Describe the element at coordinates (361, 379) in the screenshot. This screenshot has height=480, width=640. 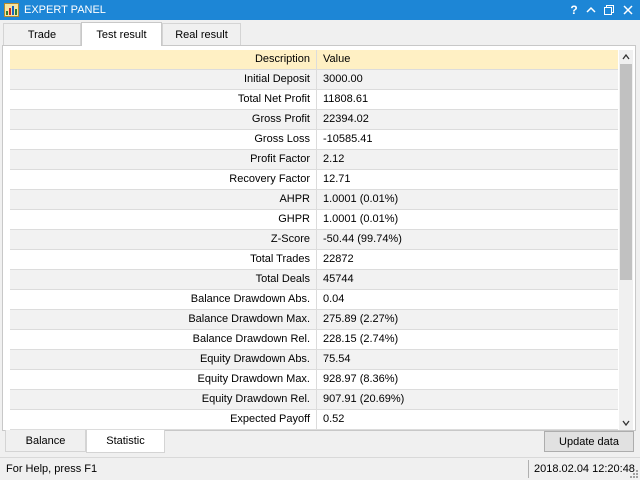
I see `row-value: 928.97 (8.36%)` at that location.